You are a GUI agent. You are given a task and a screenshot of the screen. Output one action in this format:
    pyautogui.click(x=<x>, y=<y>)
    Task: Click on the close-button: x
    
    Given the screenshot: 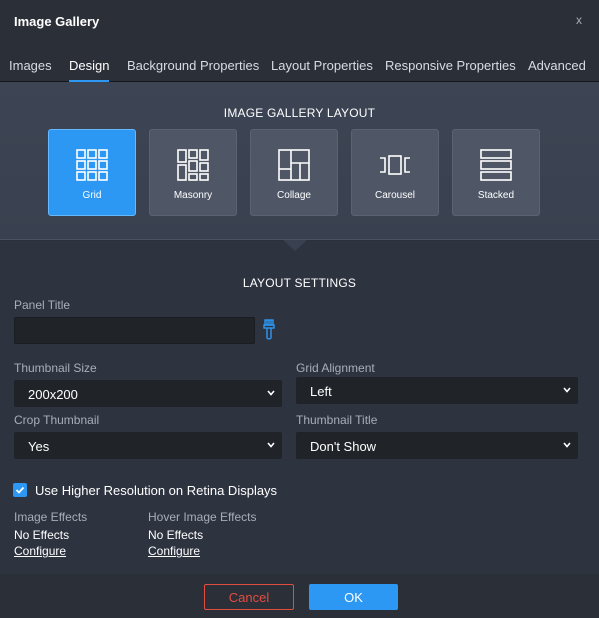 What is the action you would take?
    pyautogui.click(x=579, y=20)
    